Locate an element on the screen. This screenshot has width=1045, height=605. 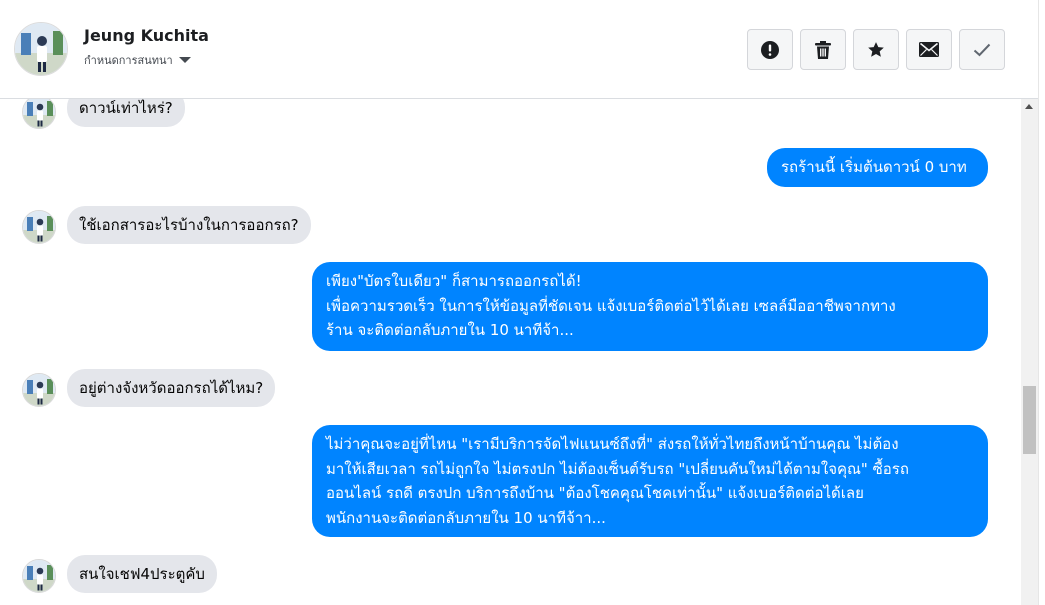
star-icon is located at coordinates (876, 49).